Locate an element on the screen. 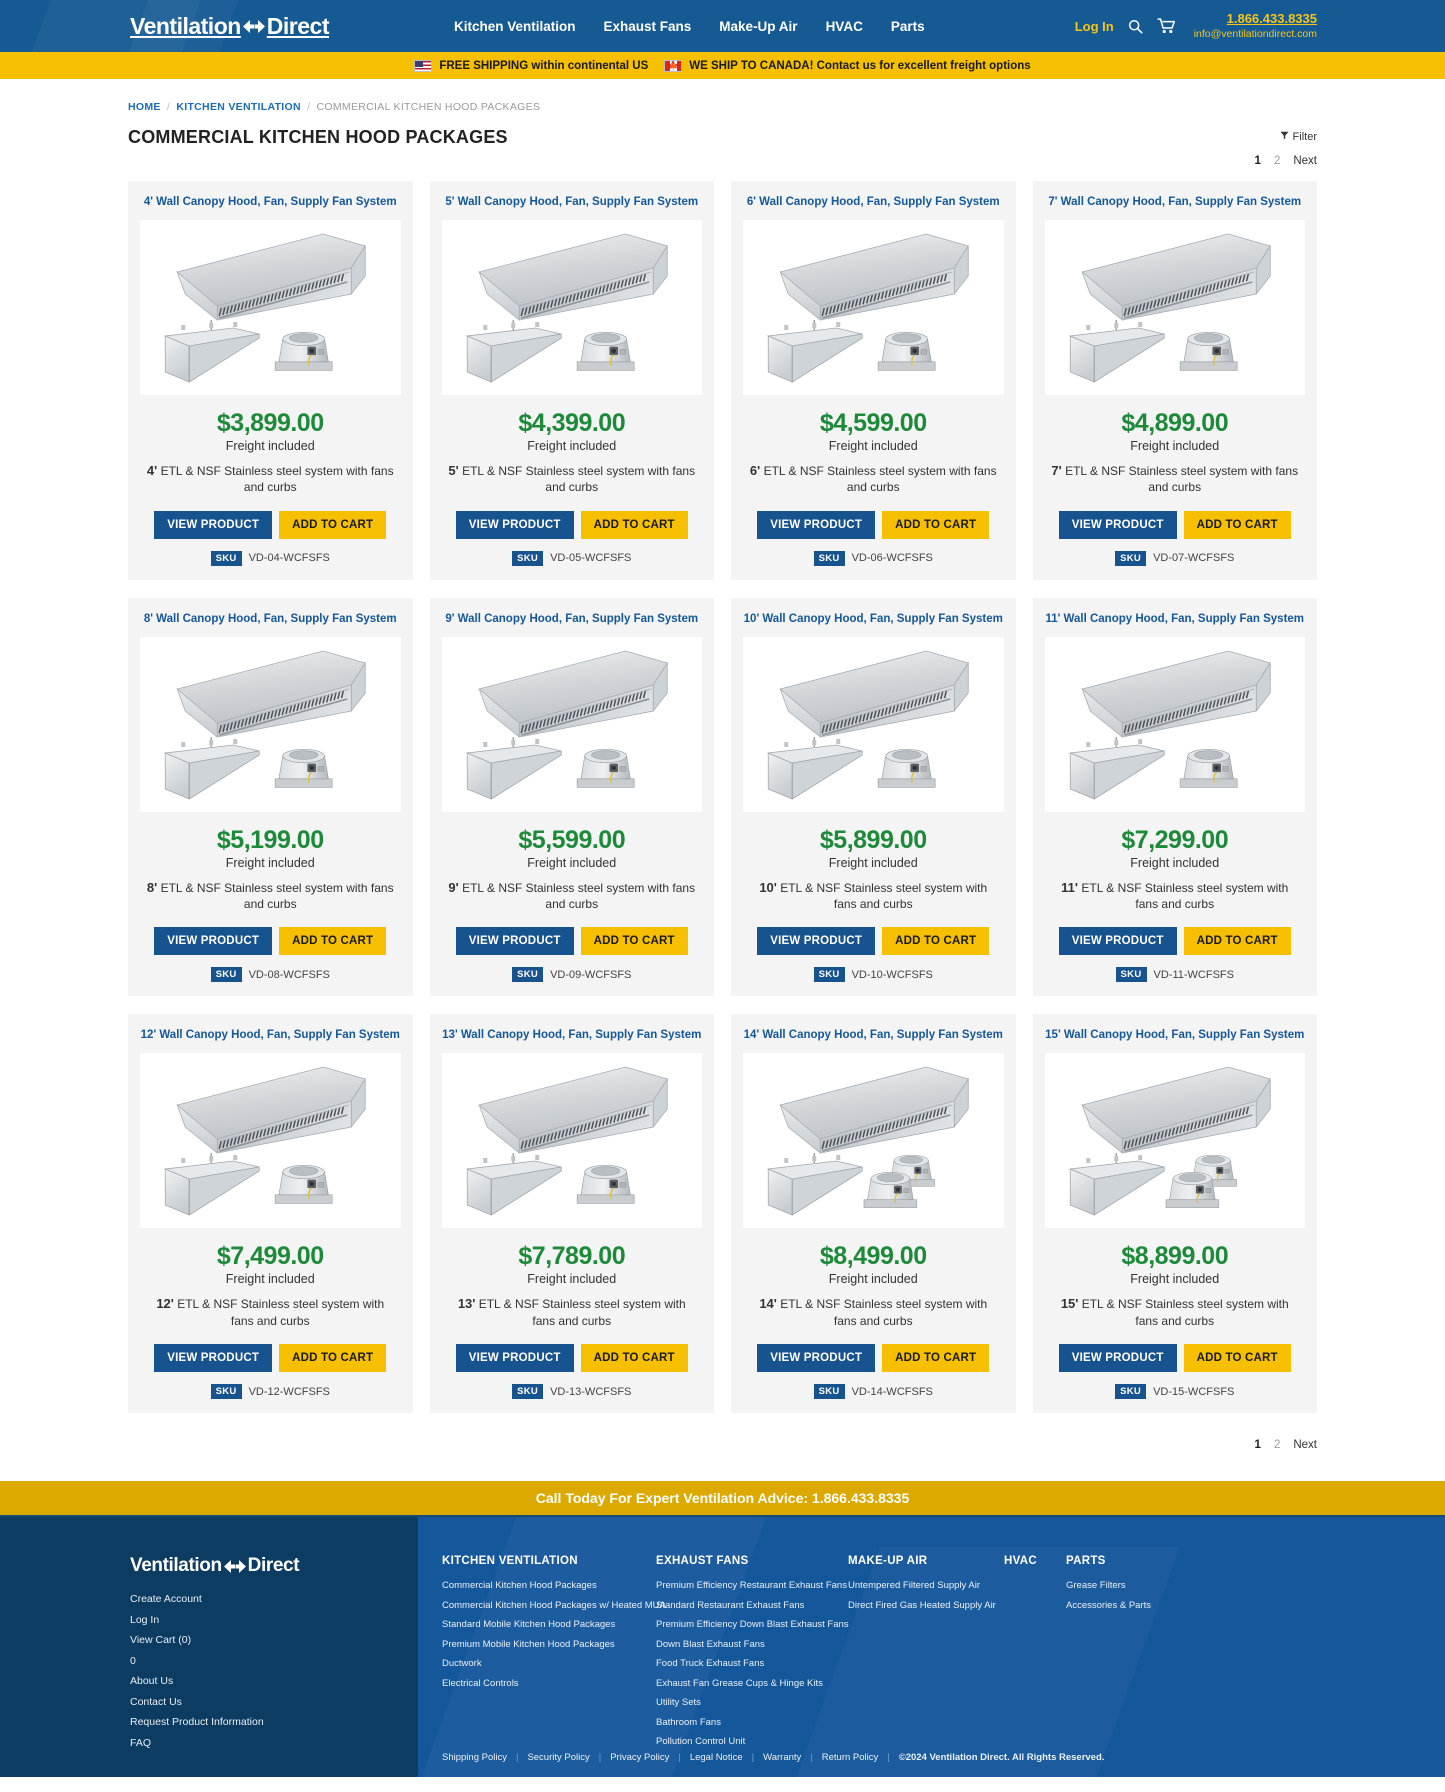 The height and width of the screenshot is (1792, 1445). footer-link: Untempered Filtered Supply Air is located at coordinates (919, 1585).